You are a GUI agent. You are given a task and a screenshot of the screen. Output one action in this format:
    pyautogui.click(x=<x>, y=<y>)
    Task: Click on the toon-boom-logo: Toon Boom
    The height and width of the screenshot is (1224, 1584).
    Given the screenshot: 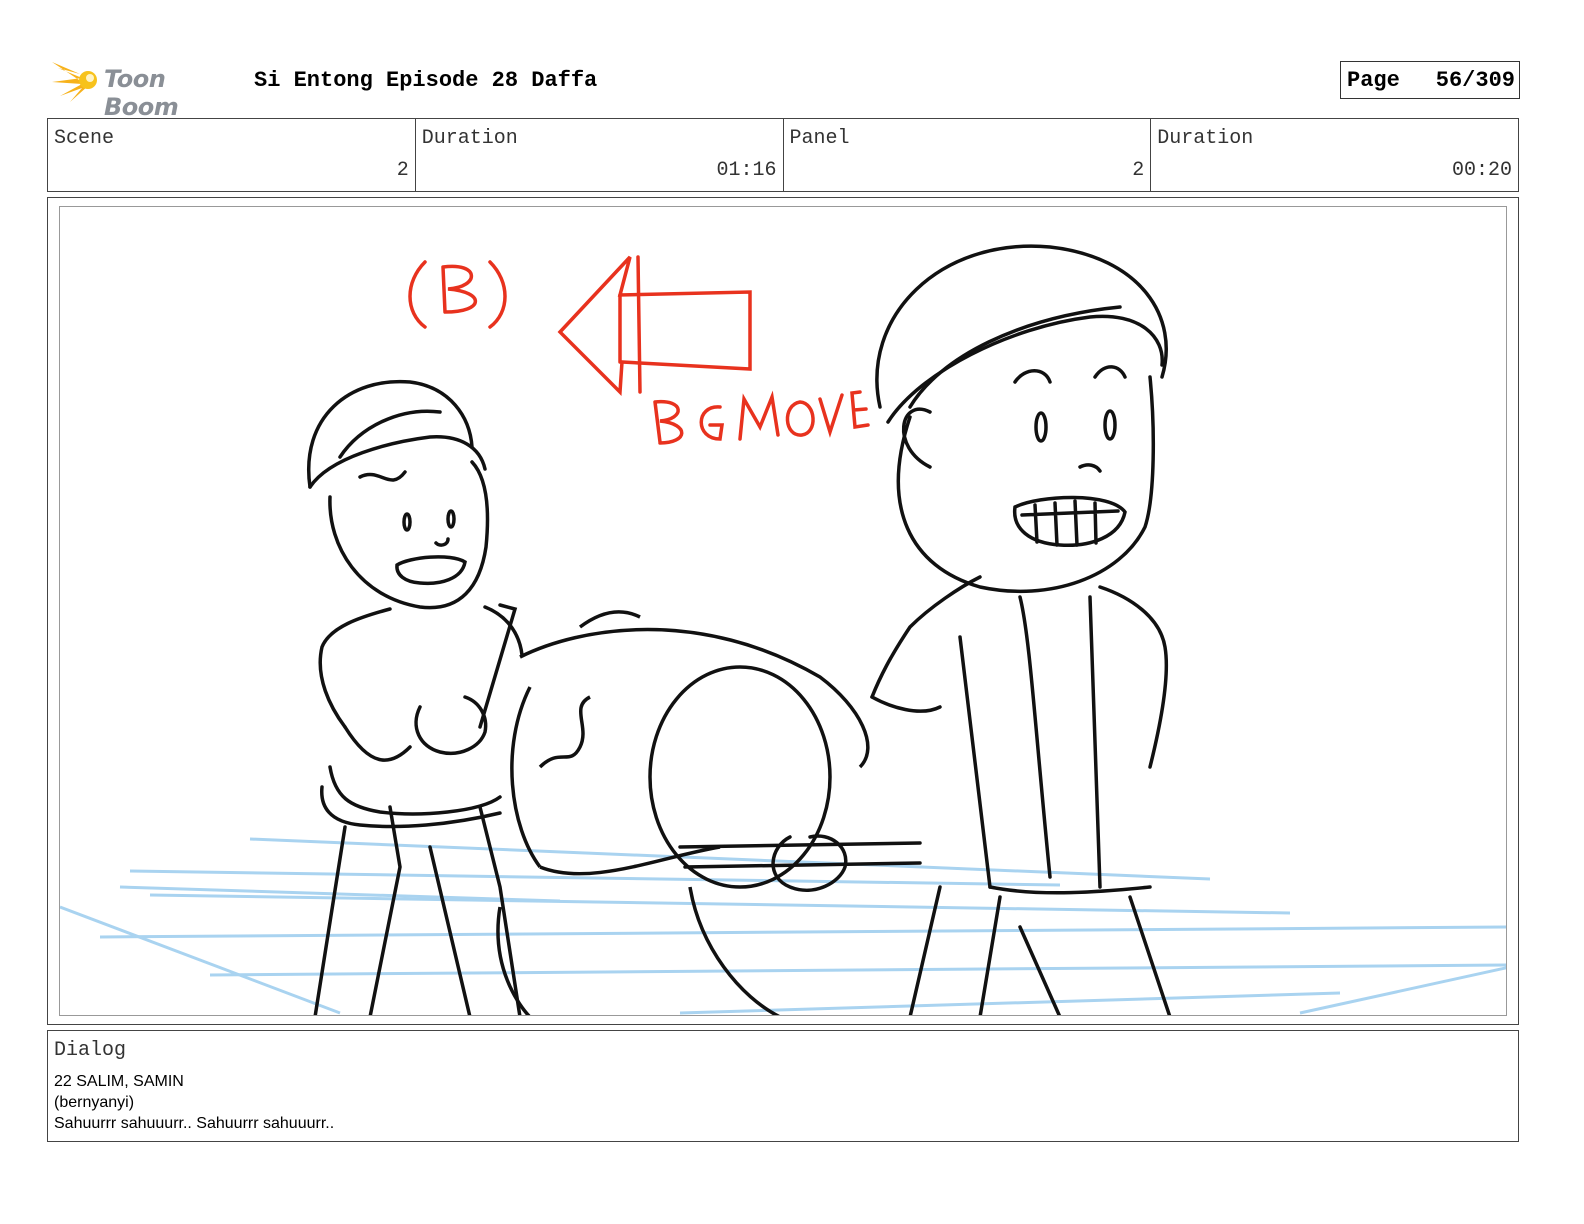 What is the action you would take?
    pyautogui.click(x=145, y=88)
    